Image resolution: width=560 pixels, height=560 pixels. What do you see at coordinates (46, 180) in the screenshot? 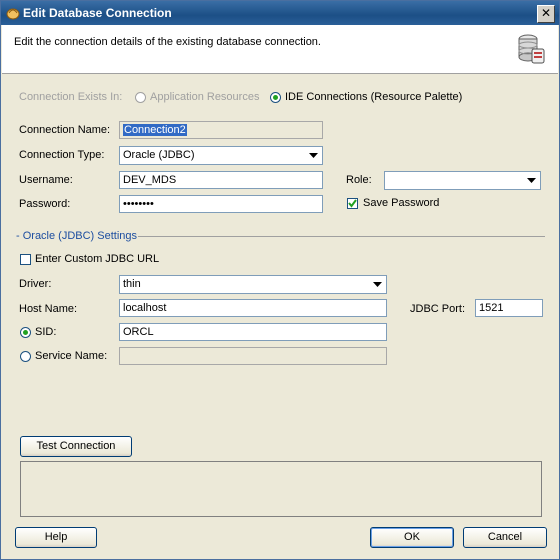
I see `username-label: Username:` at bounding box center [46, 180].